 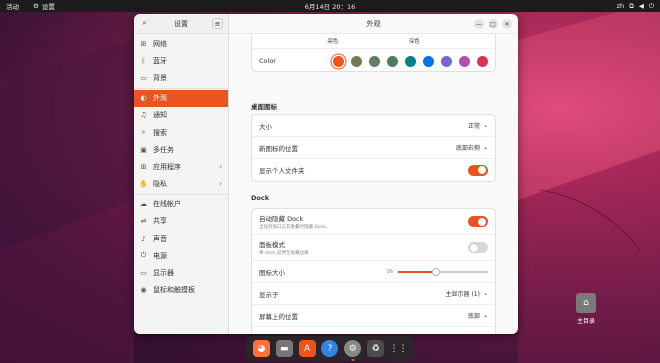 I want to click on setting-row-text: 屏幕上的位置, so click(x=278, y=316).